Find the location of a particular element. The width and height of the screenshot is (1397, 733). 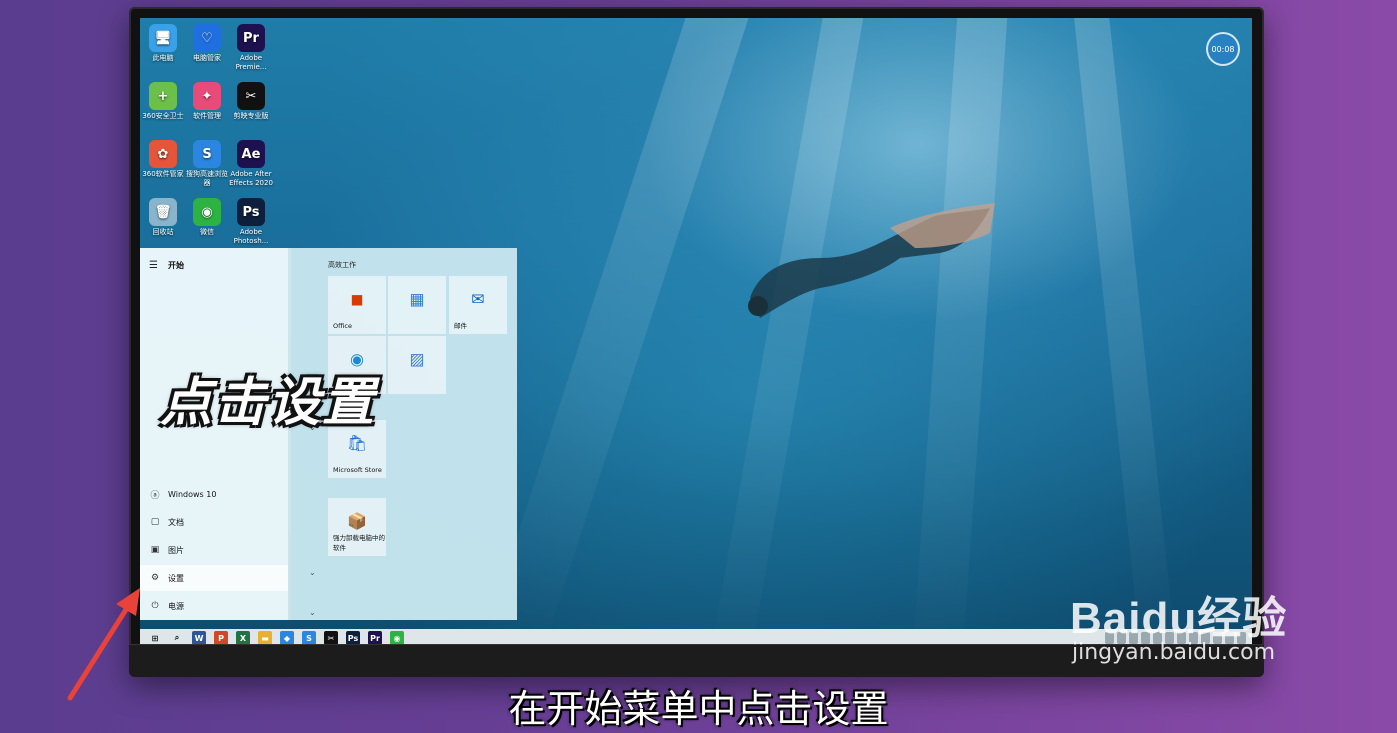

document-icon: ▢ is located at coordinates (155, 522).